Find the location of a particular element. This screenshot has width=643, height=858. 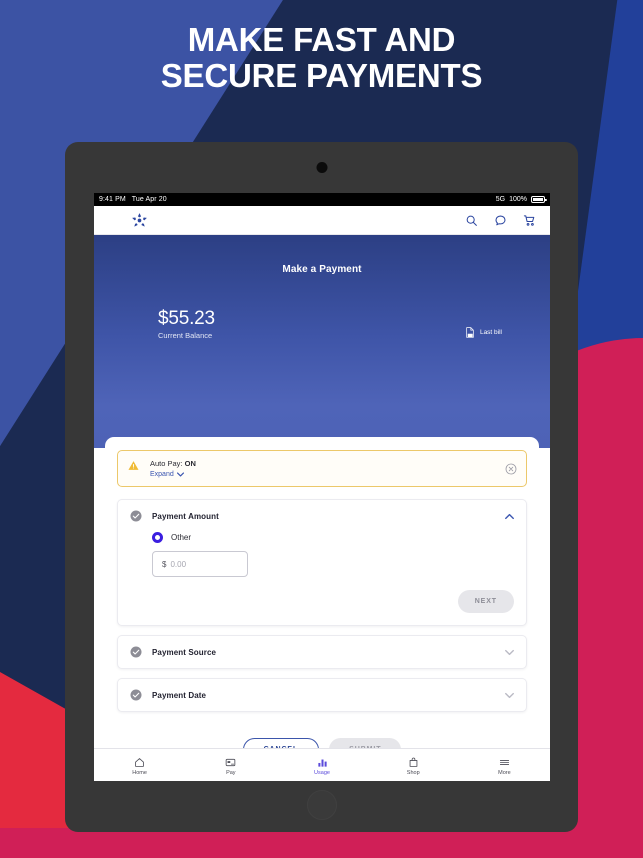

radio-other-selected is located at coordinates (157, 537).